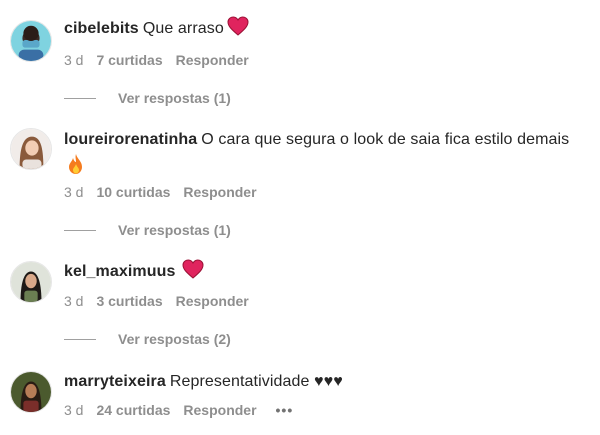 This screenshot has height=435, width=600. What do you see at coordinates (174, 339) in the screenshot?
I see `view-replies-label: Ver respostas (2)` at bounding box center [174, 339].